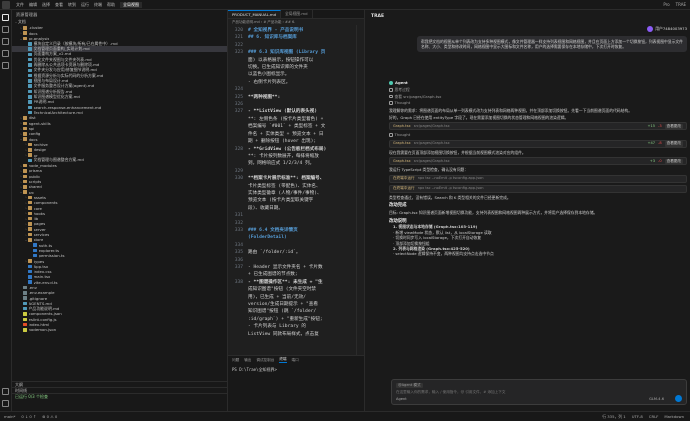 The image size is (690, 421). I want to click on menu-global-view: 全局视图, so click(131, 4).